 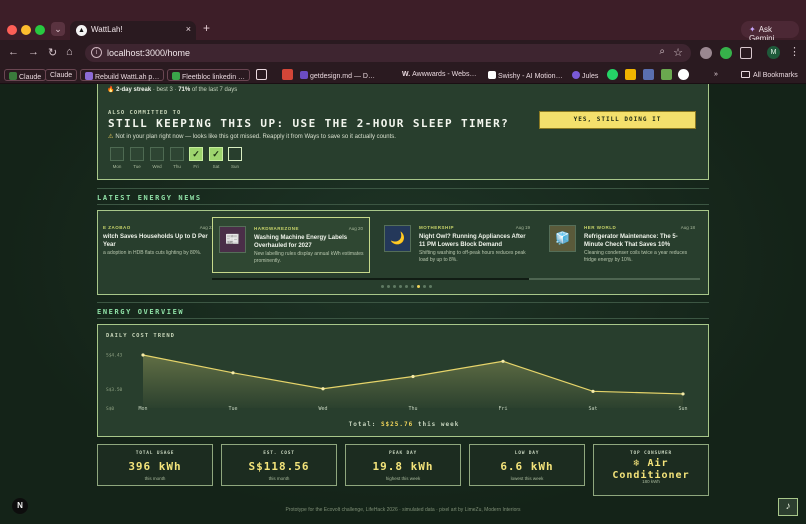 I want to click on stat-label: LOW DAY, so click(x=527, y=453).